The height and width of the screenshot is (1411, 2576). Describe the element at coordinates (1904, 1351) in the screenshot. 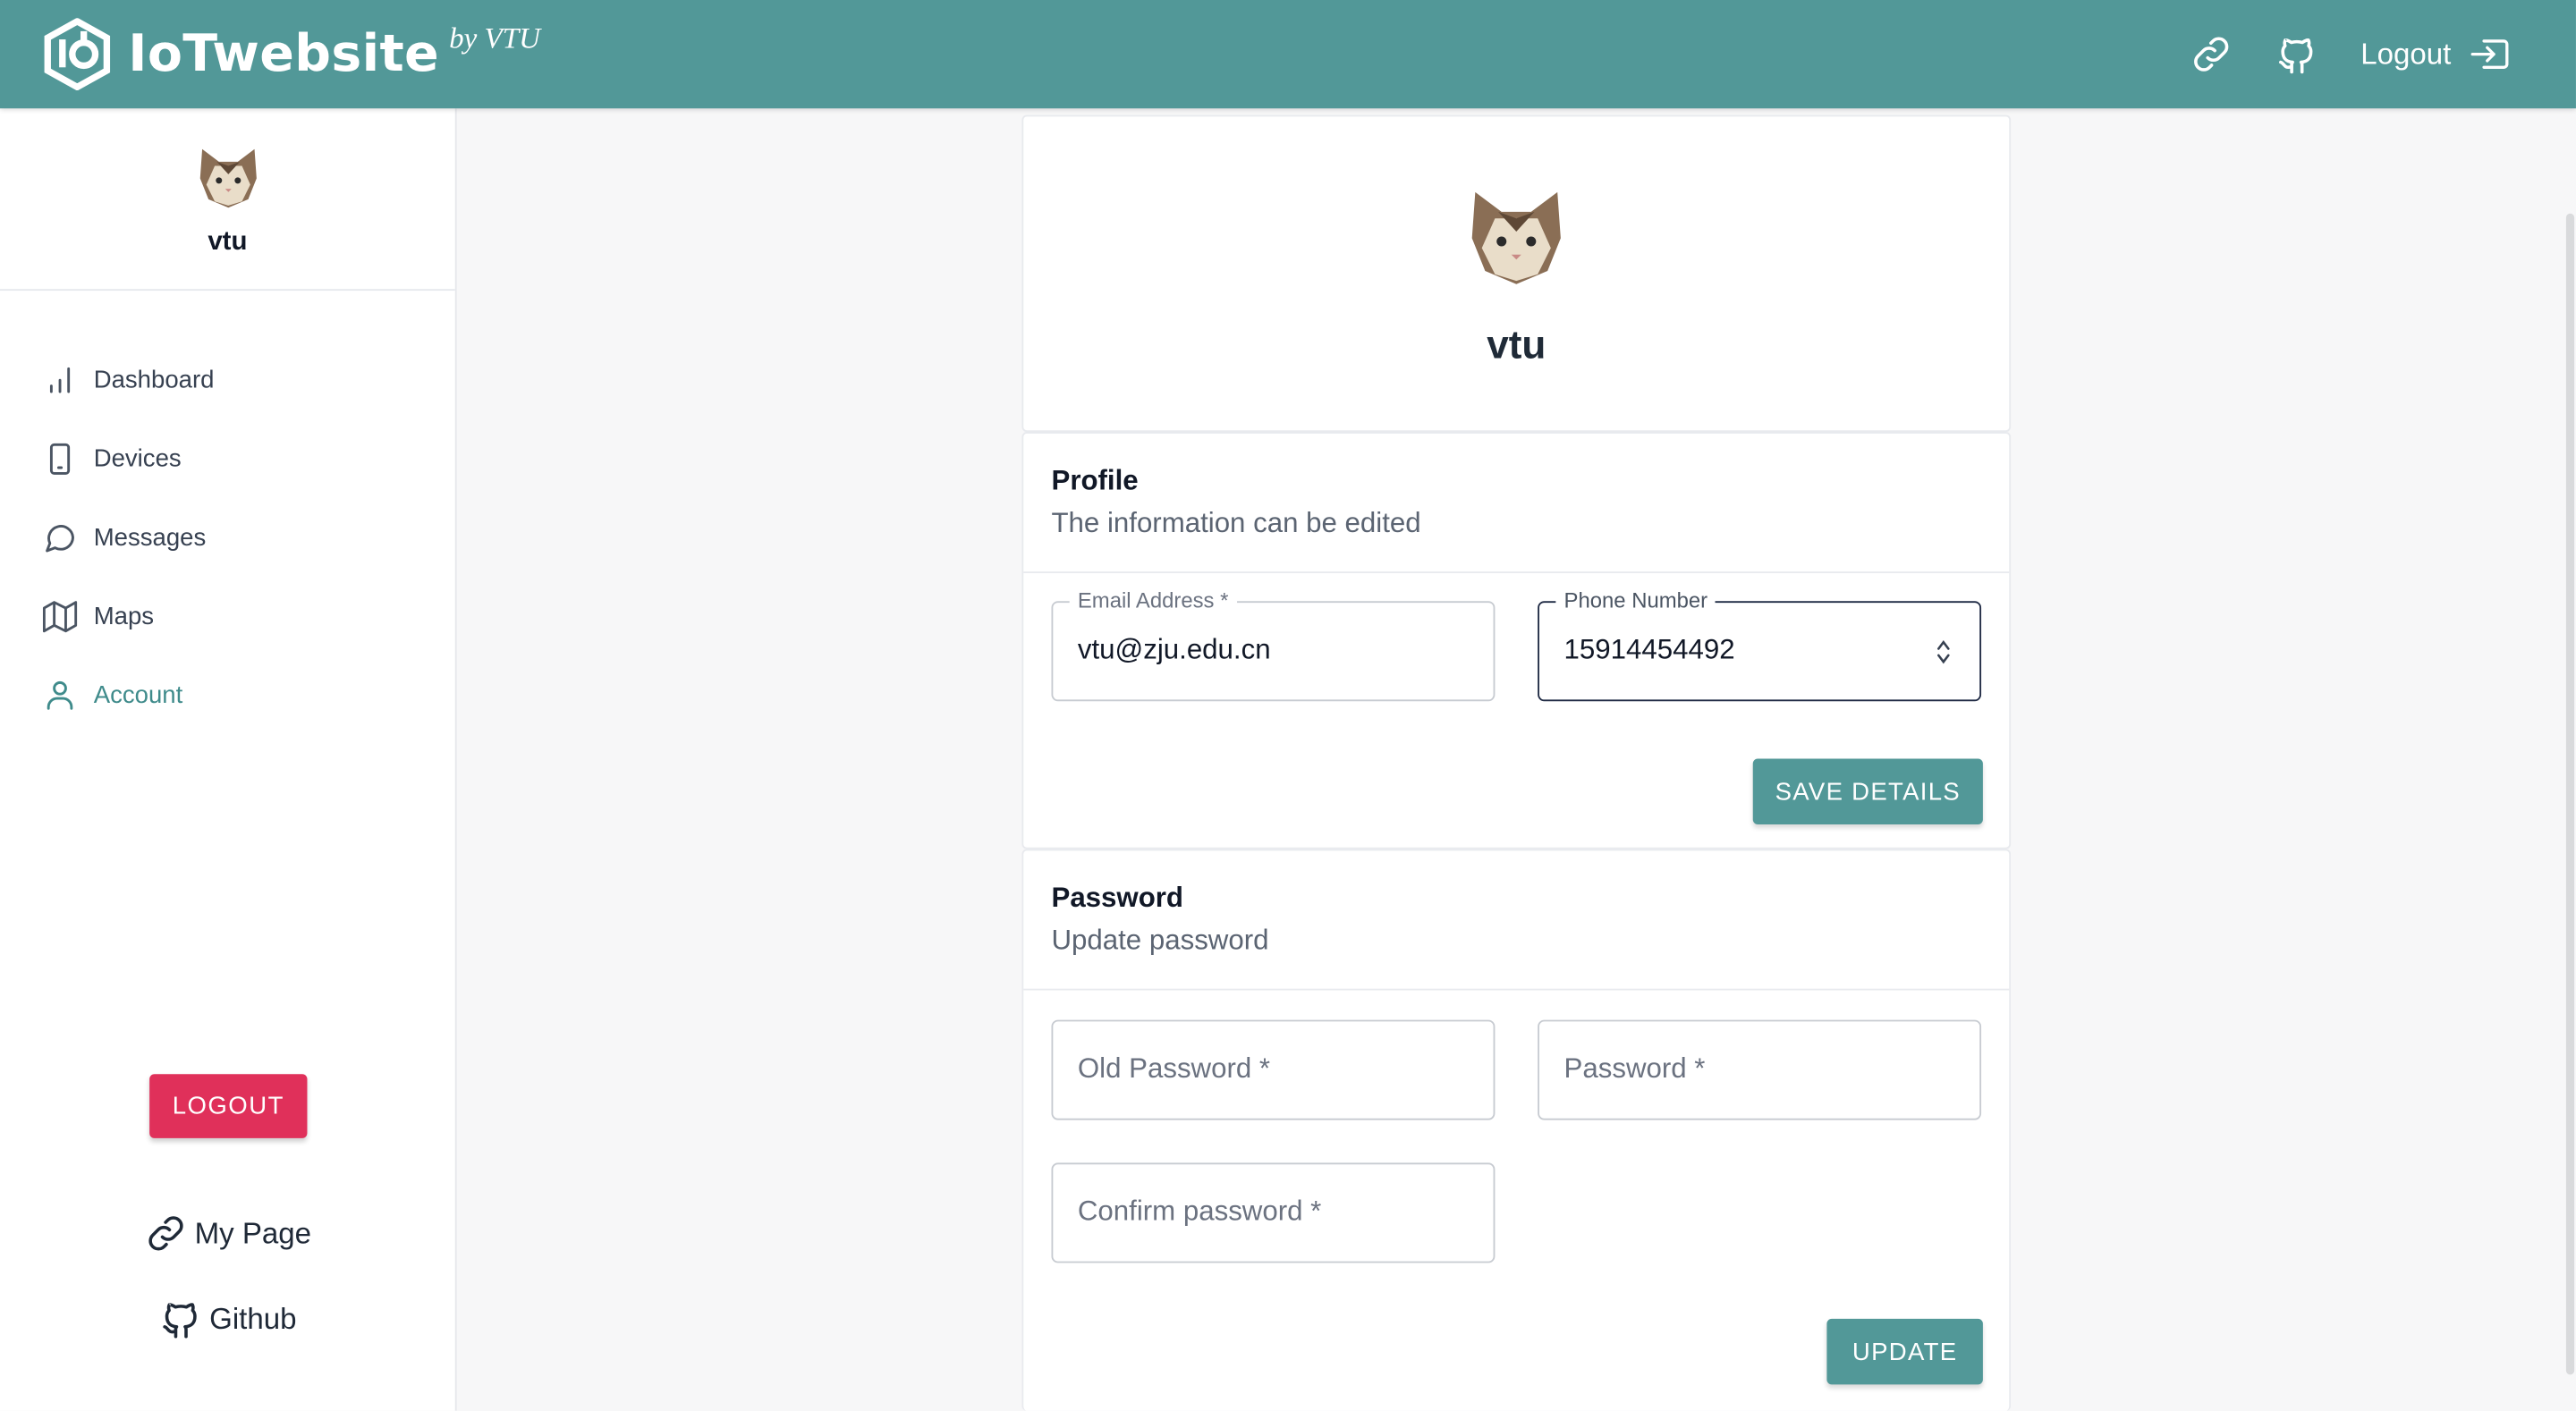

I see `update-button: UPDATE` at that location.